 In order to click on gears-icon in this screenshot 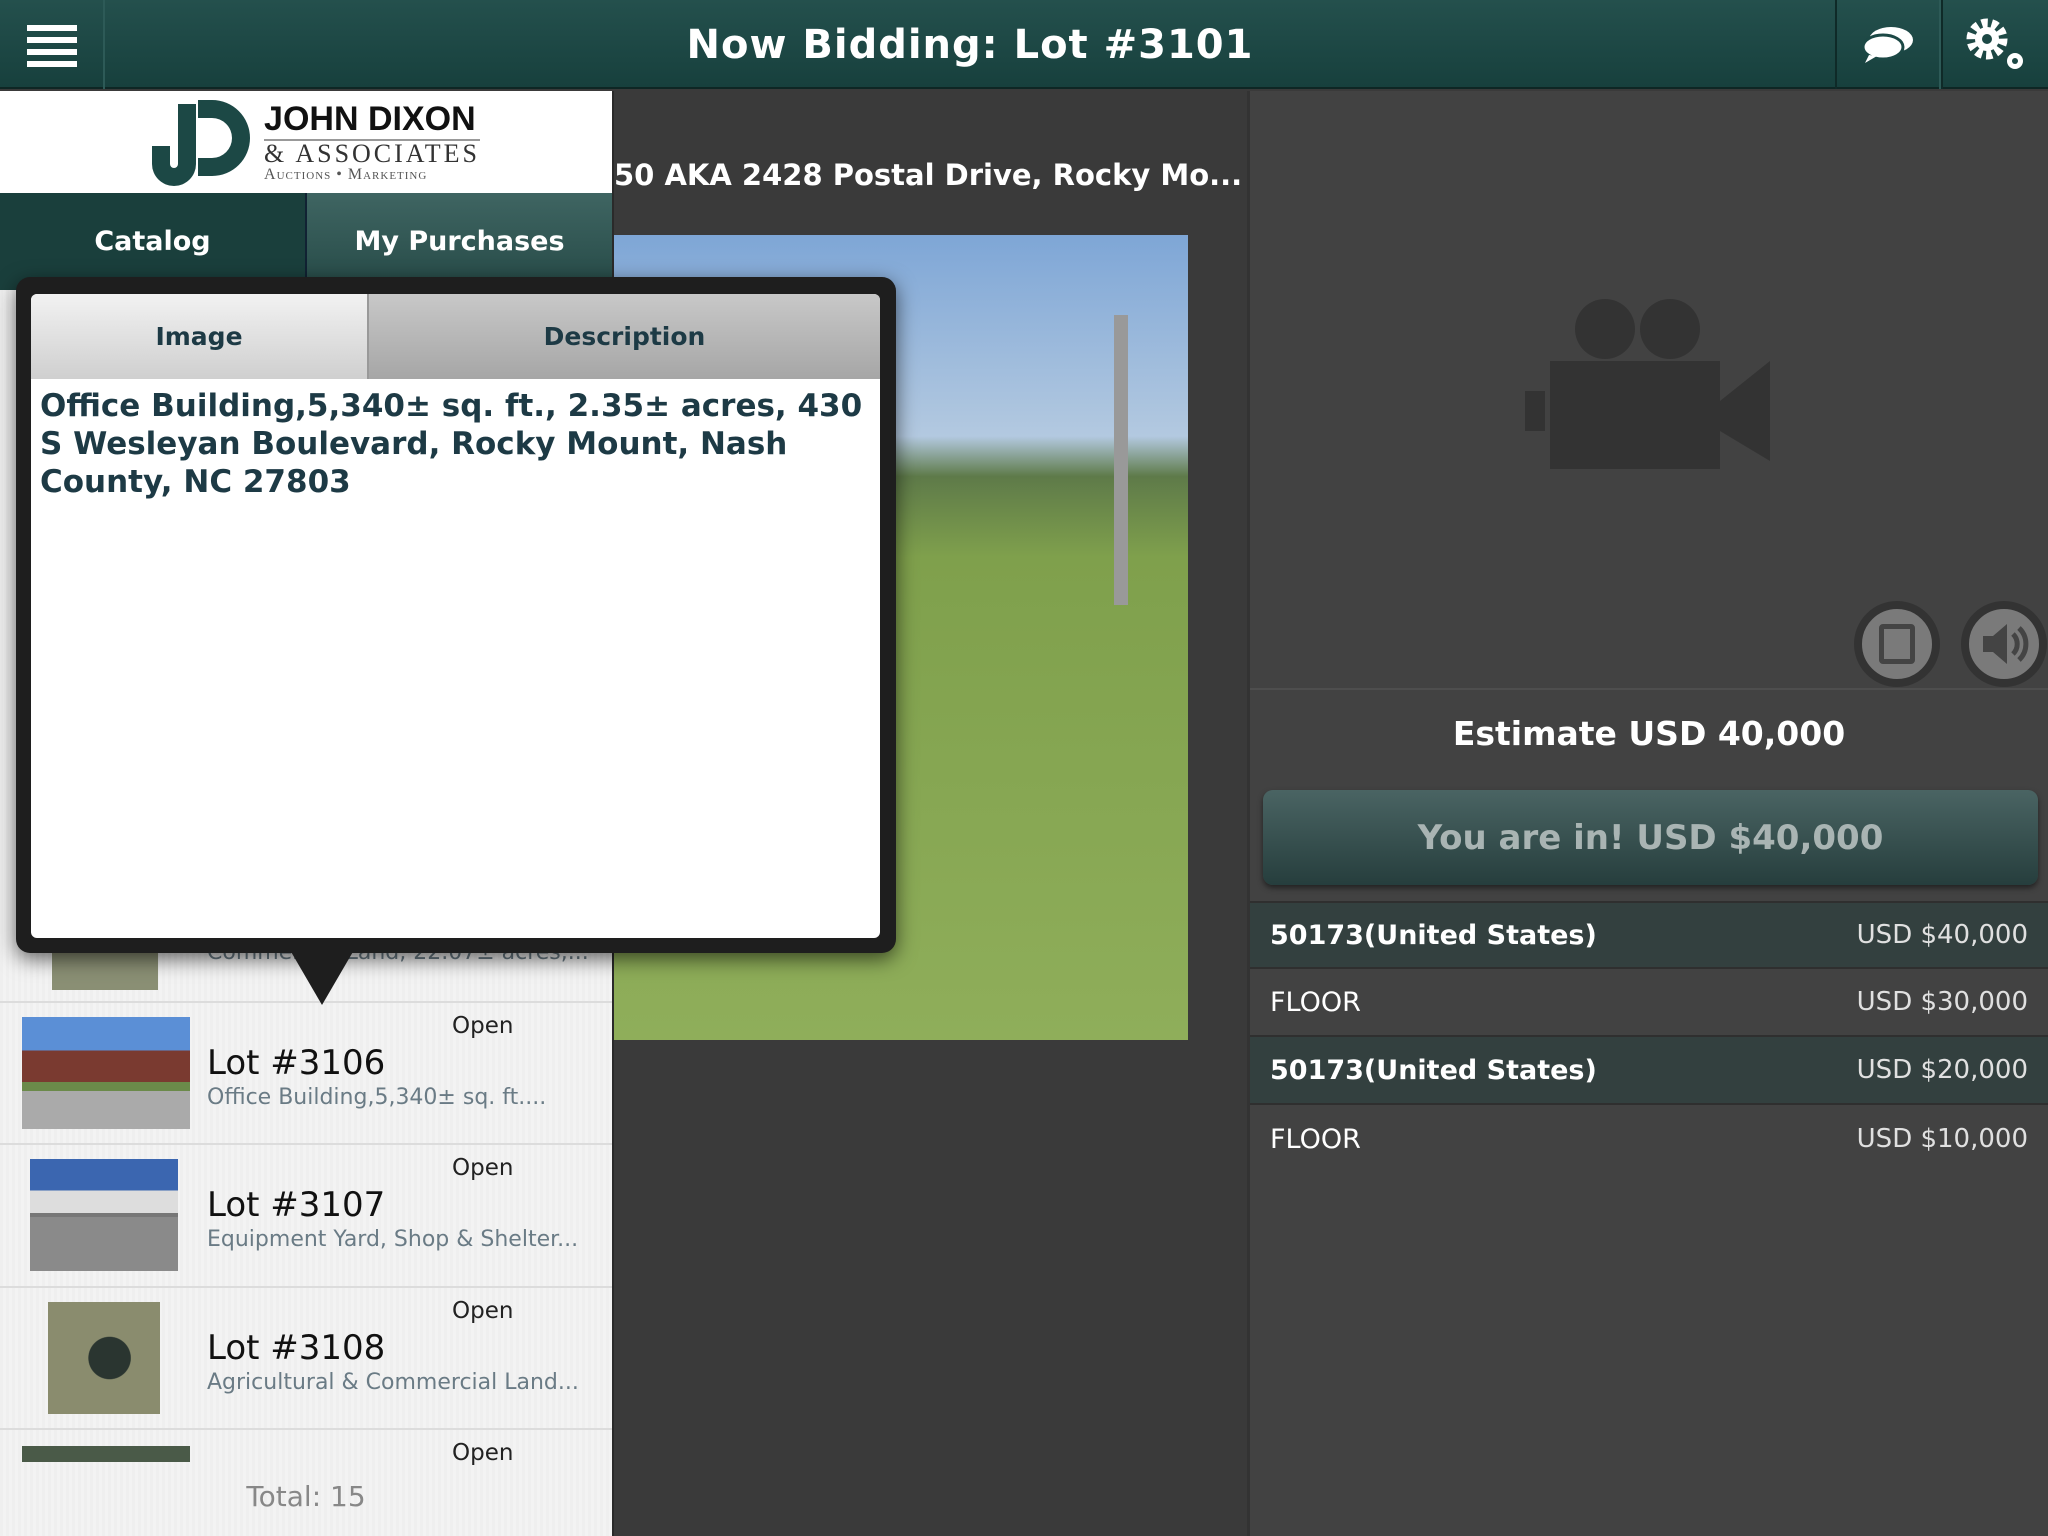, I will do `click(1994, 43)`.